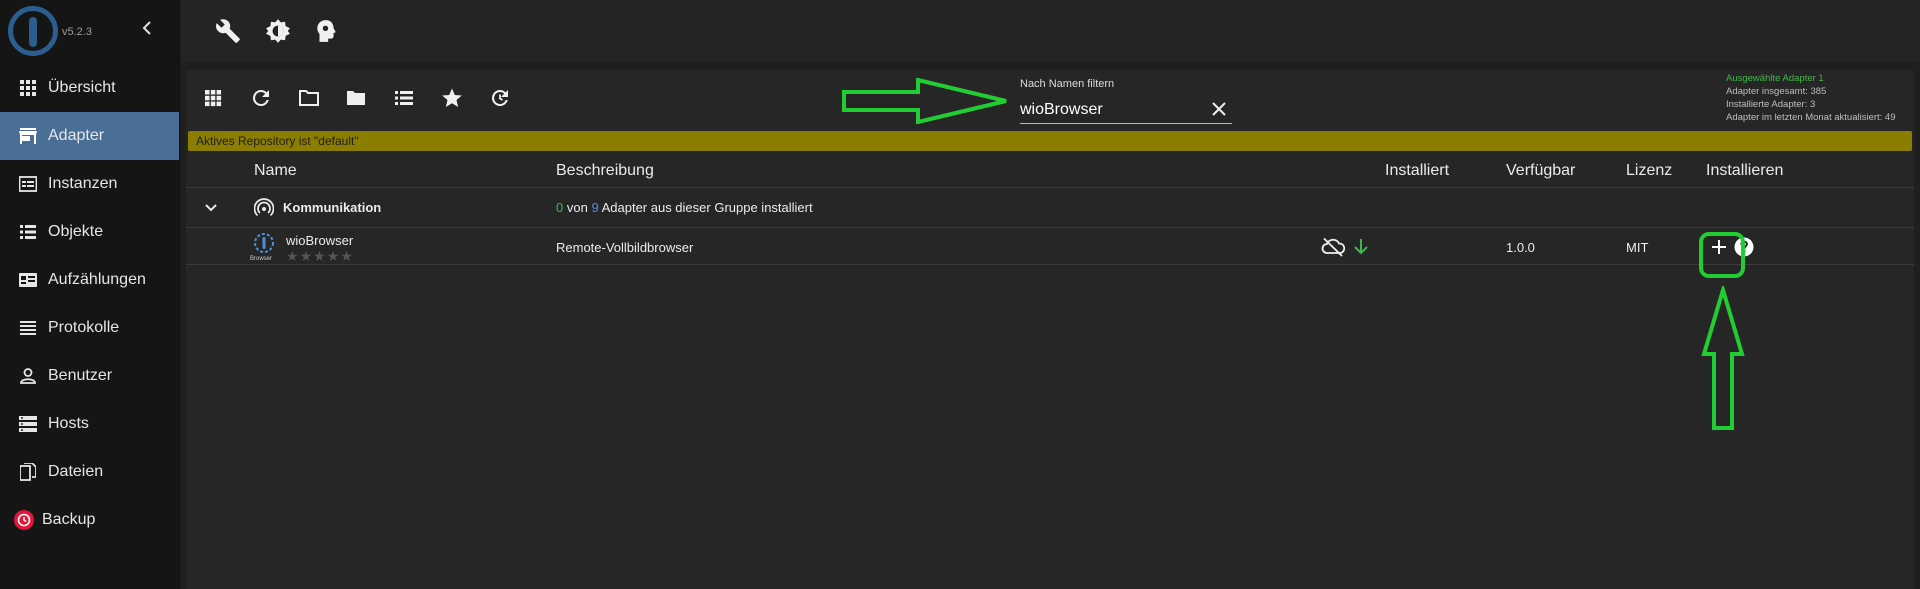 The width and height of the screenshot is (1920, 589). I want to click on user-icon, so click(28, 376).